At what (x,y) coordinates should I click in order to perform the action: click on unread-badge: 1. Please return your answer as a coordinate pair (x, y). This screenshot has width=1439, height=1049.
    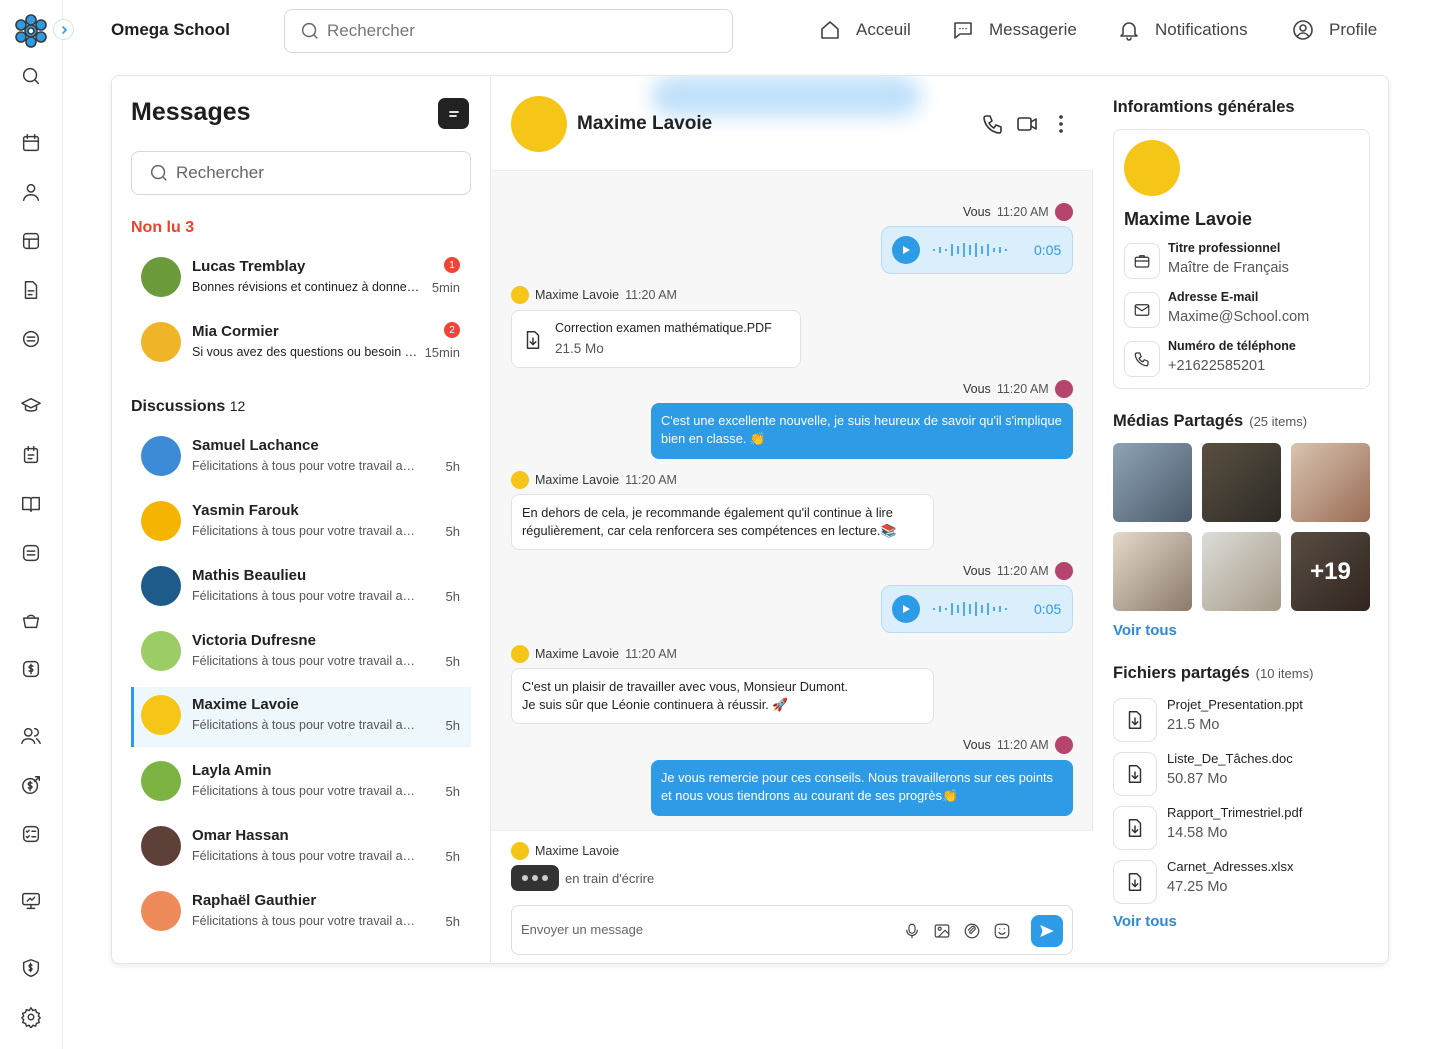
    Looking at the image, I should click on (452, 265).